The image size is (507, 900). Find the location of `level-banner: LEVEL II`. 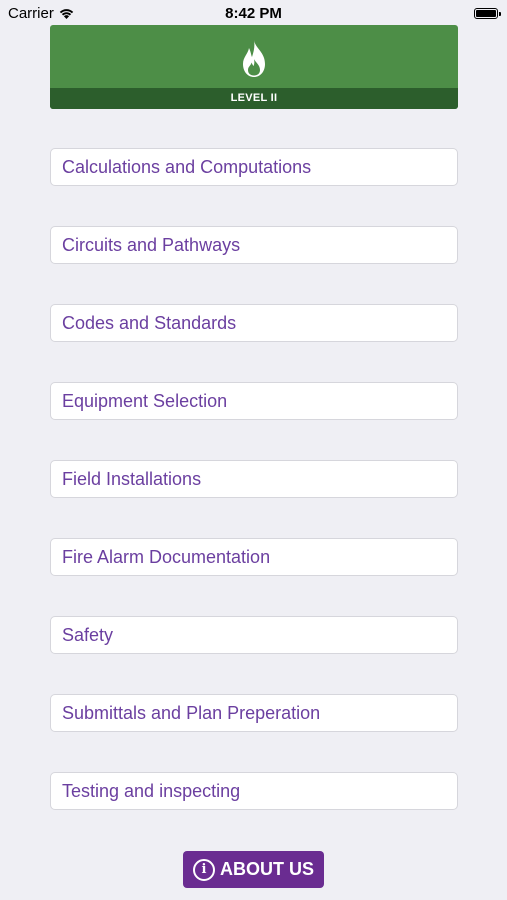

level-banner: LEVEL II is located at coordinates (254, 67).